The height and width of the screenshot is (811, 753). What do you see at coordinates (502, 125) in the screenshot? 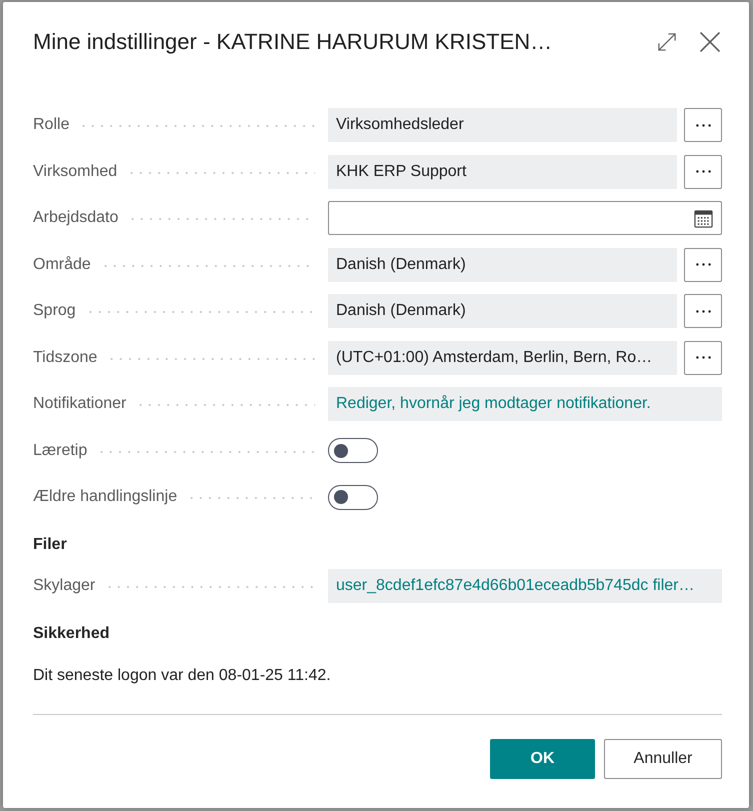
I see `text-field: Virksomhedsleder` at bounding box center [502, 125].